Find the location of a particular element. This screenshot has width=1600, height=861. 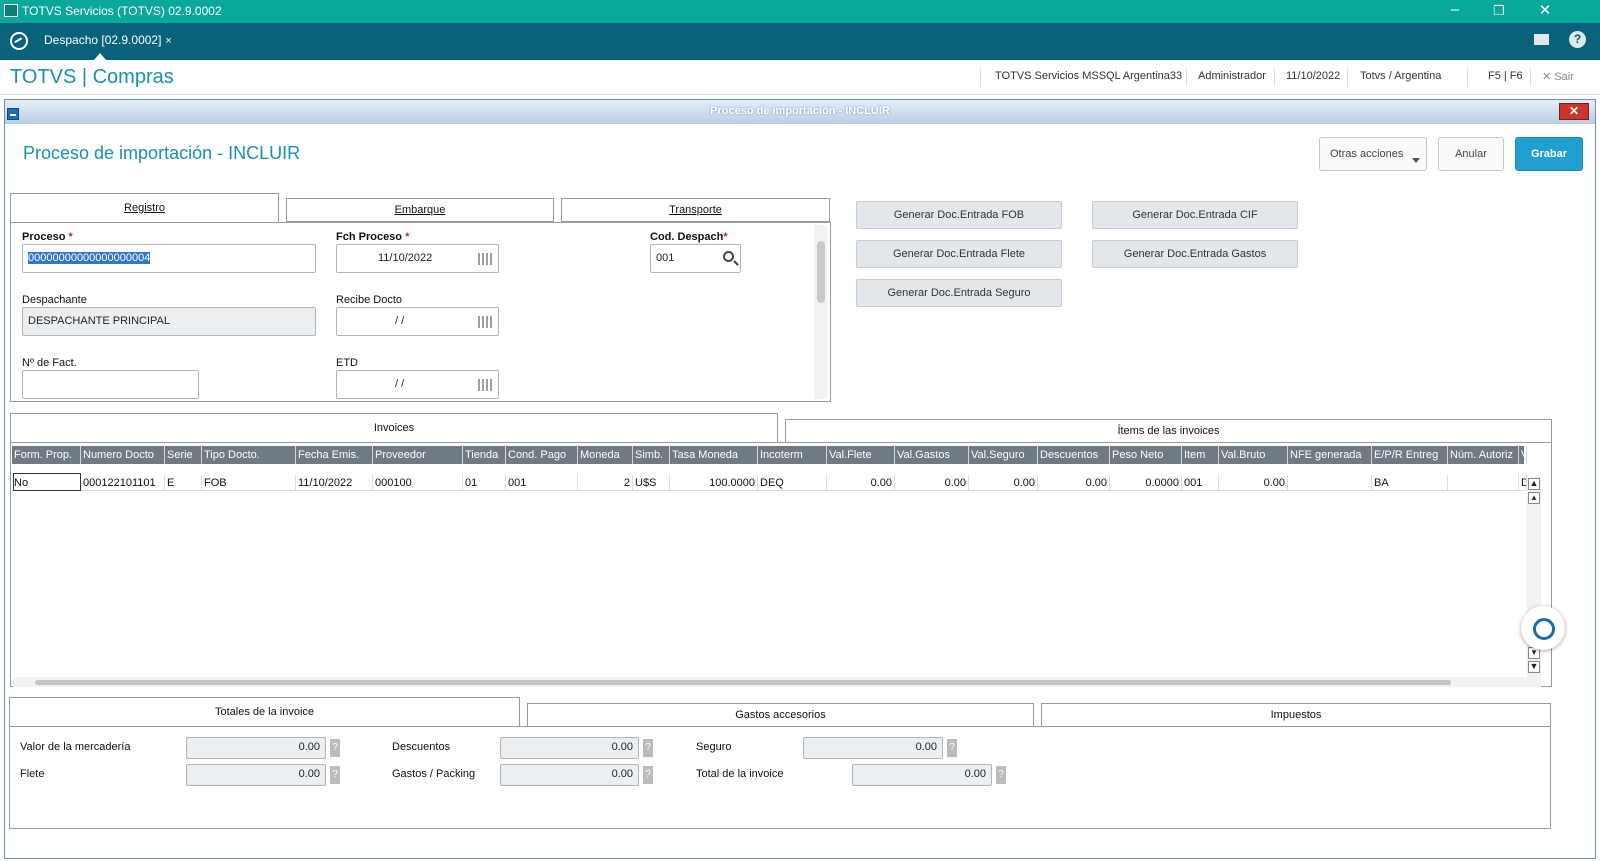

recibe-docto-input: / / is located at coordinates (417, 321).